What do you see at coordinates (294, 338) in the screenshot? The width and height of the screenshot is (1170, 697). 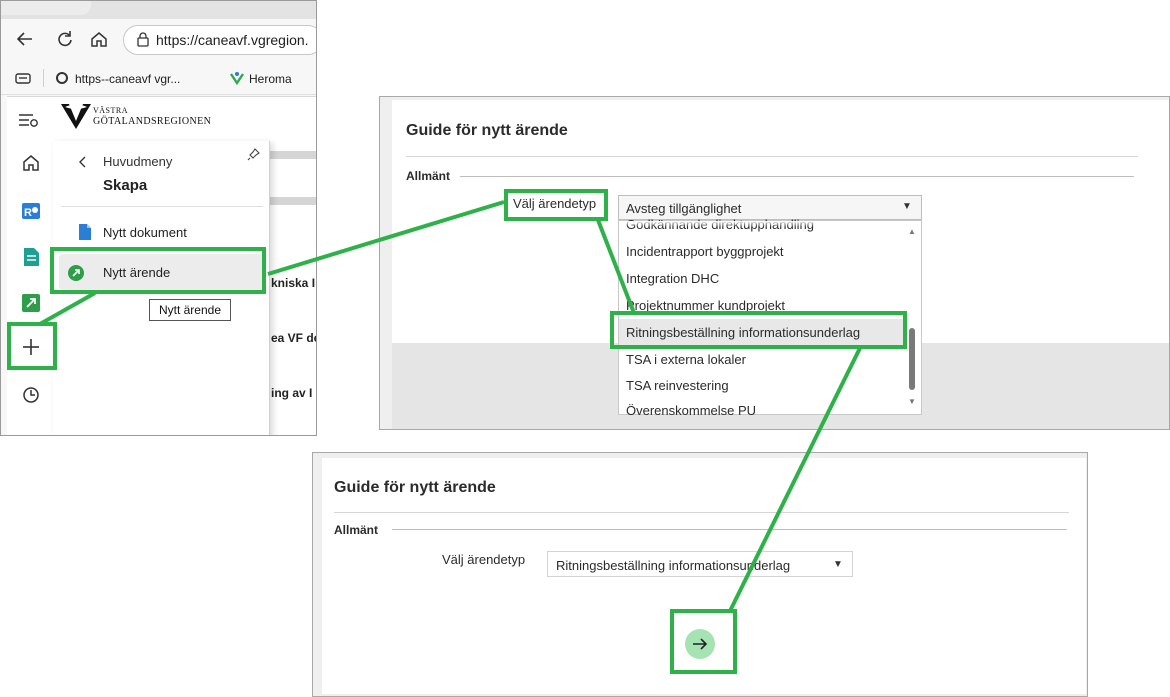 I see `background-text: ea VF dc` at bounding box center [294, 338].